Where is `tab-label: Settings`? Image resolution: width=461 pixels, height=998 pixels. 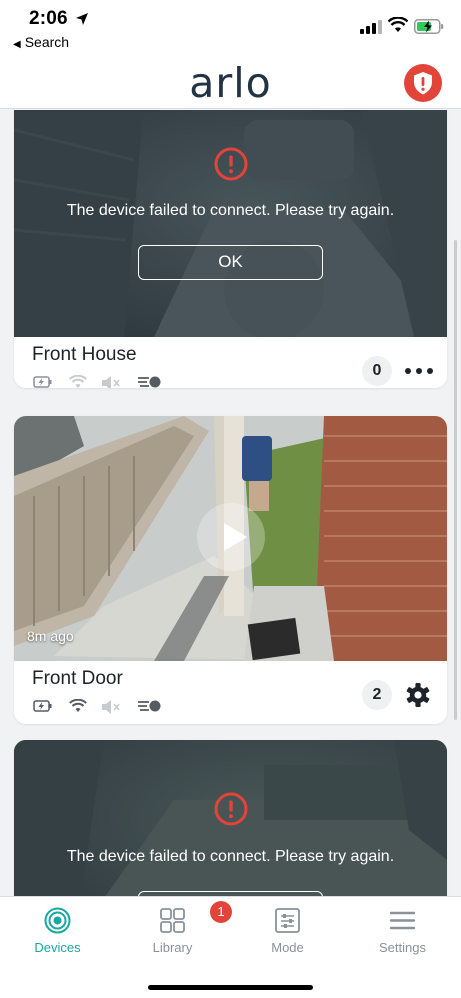
tab-label: Settings is located at coordinates (402, 947).